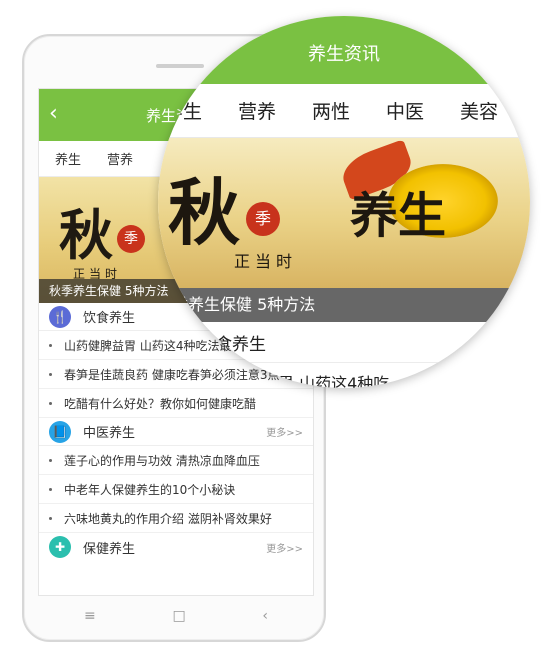  Describe the element at coordinates (120, 158) in the screenshot. I see `tab-yingyang: 营养` at that location.